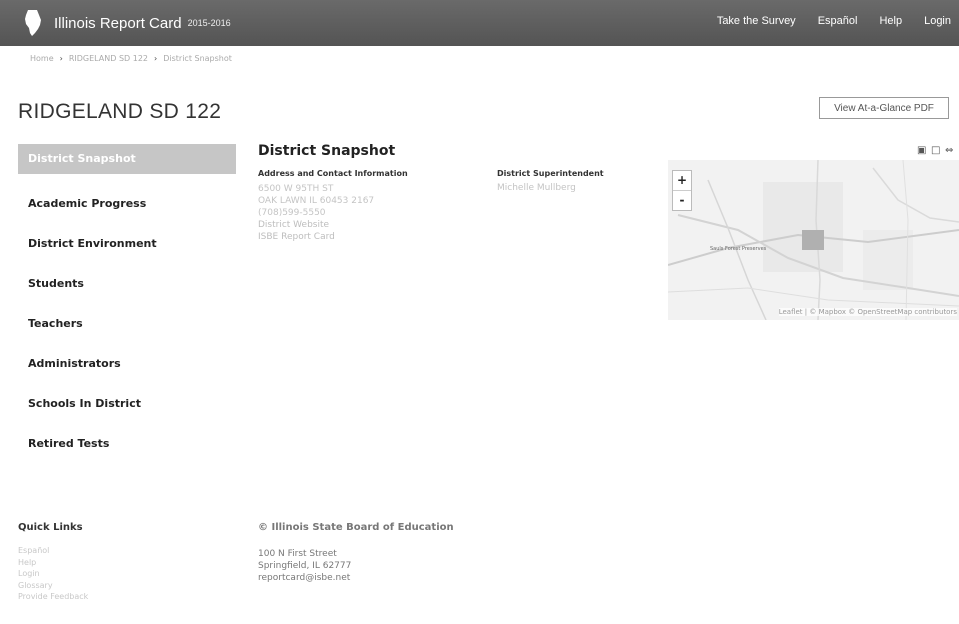 The height and width of the screenshot is (624, 959). Describe the element at coordinates (682, 200) in the screenshot. I see `zoom-out-button: -` at that location.